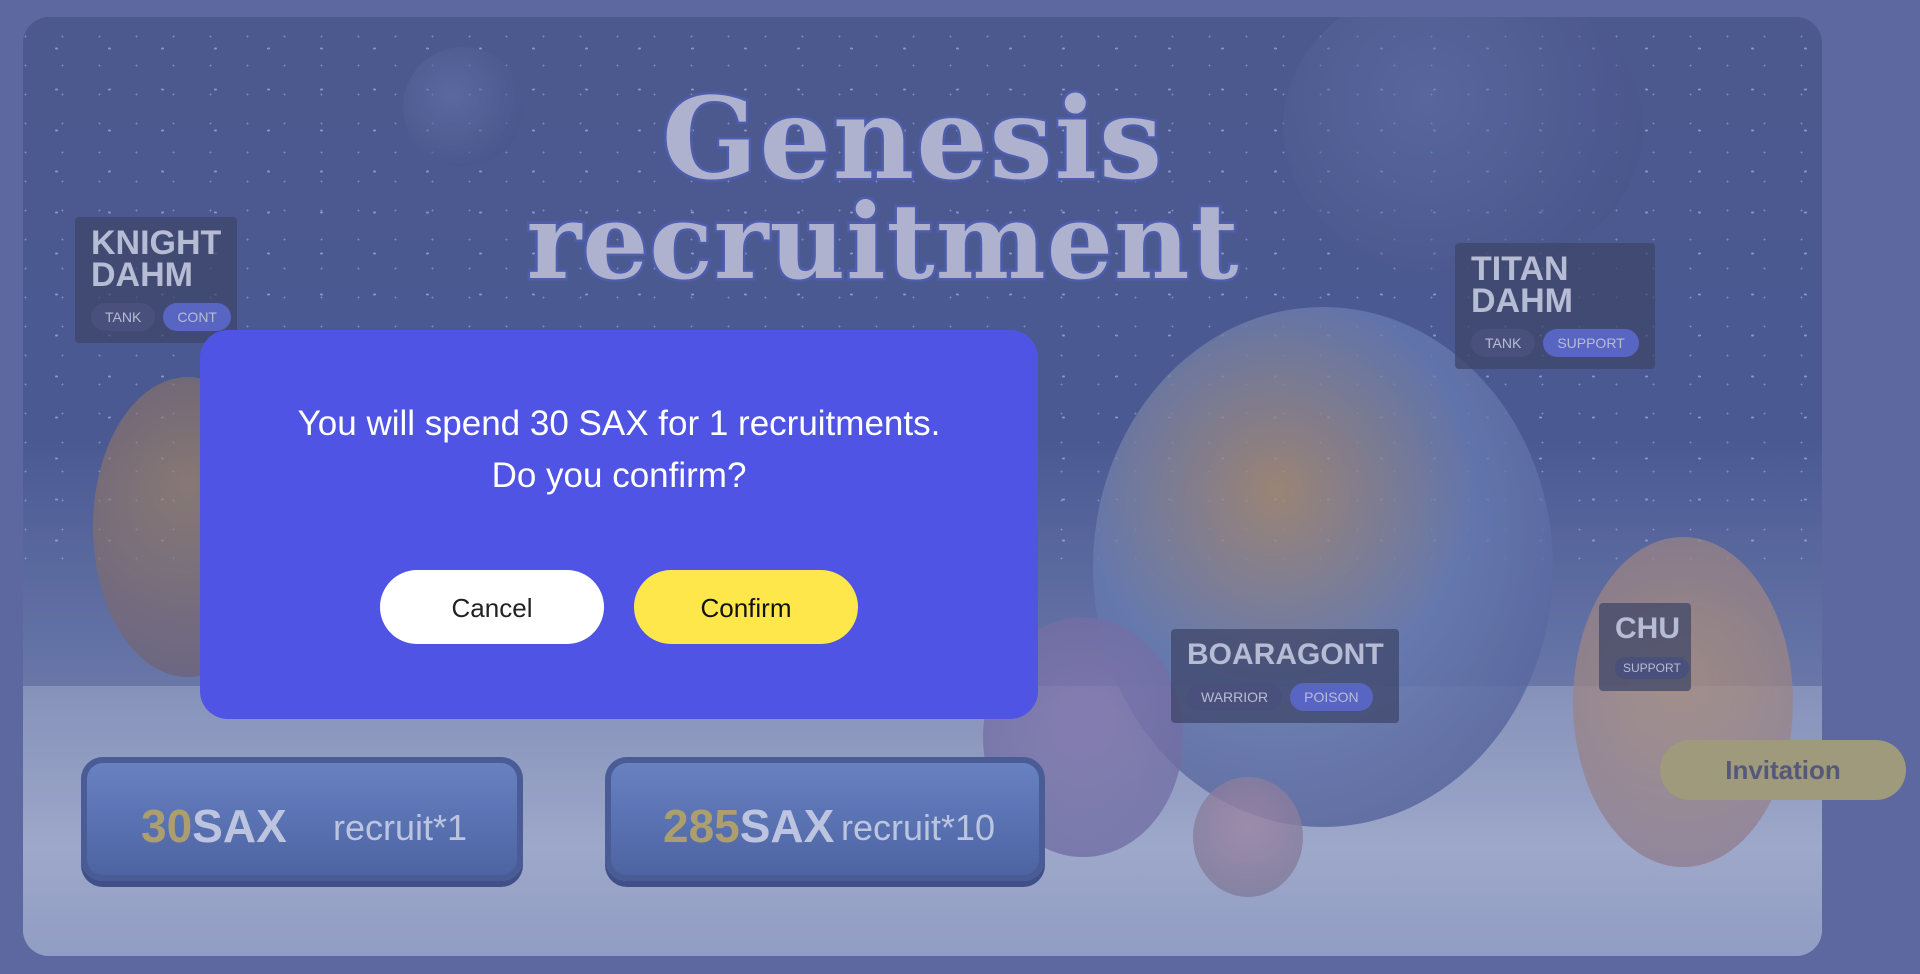  What do you see at coordinates (746, 607) in the screenshot?
I see `confirm-button: Confirm` at bounding box center [746, 607].